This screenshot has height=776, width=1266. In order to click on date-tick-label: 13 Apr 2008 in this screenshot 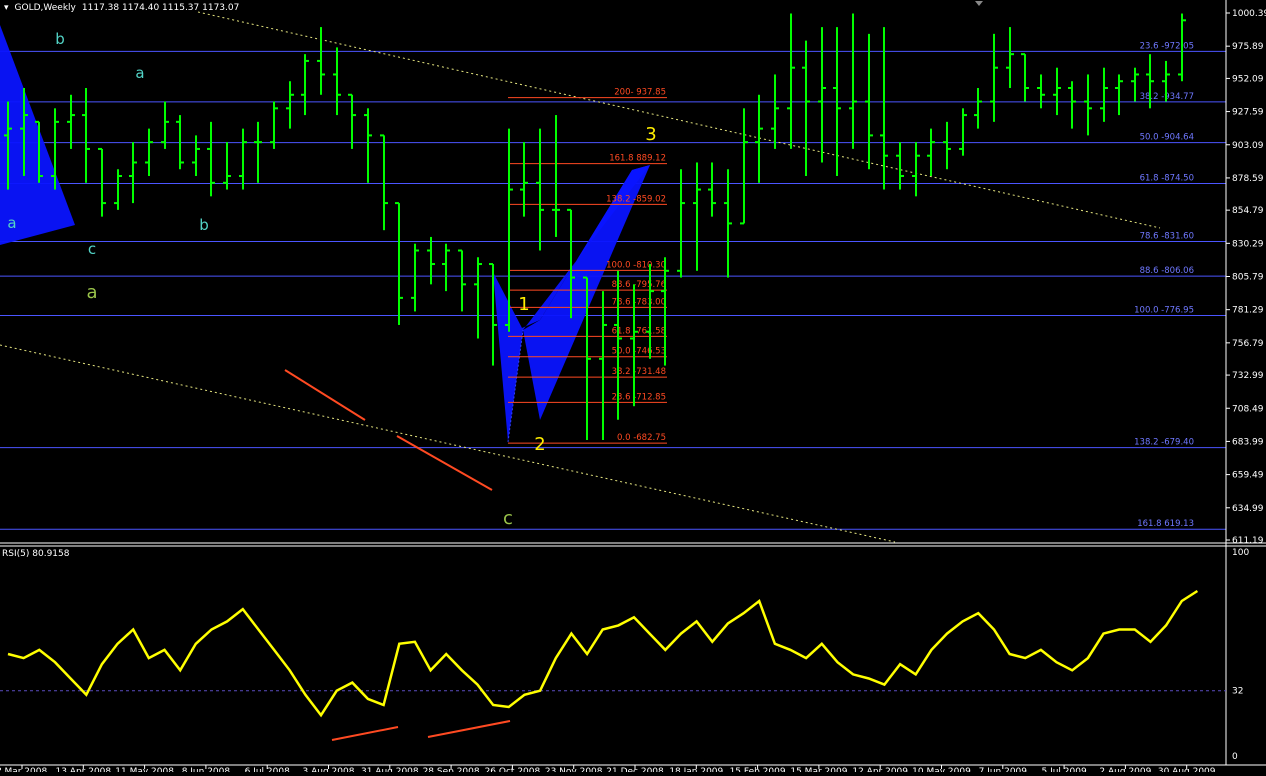, I will do `click(83, 769)`.